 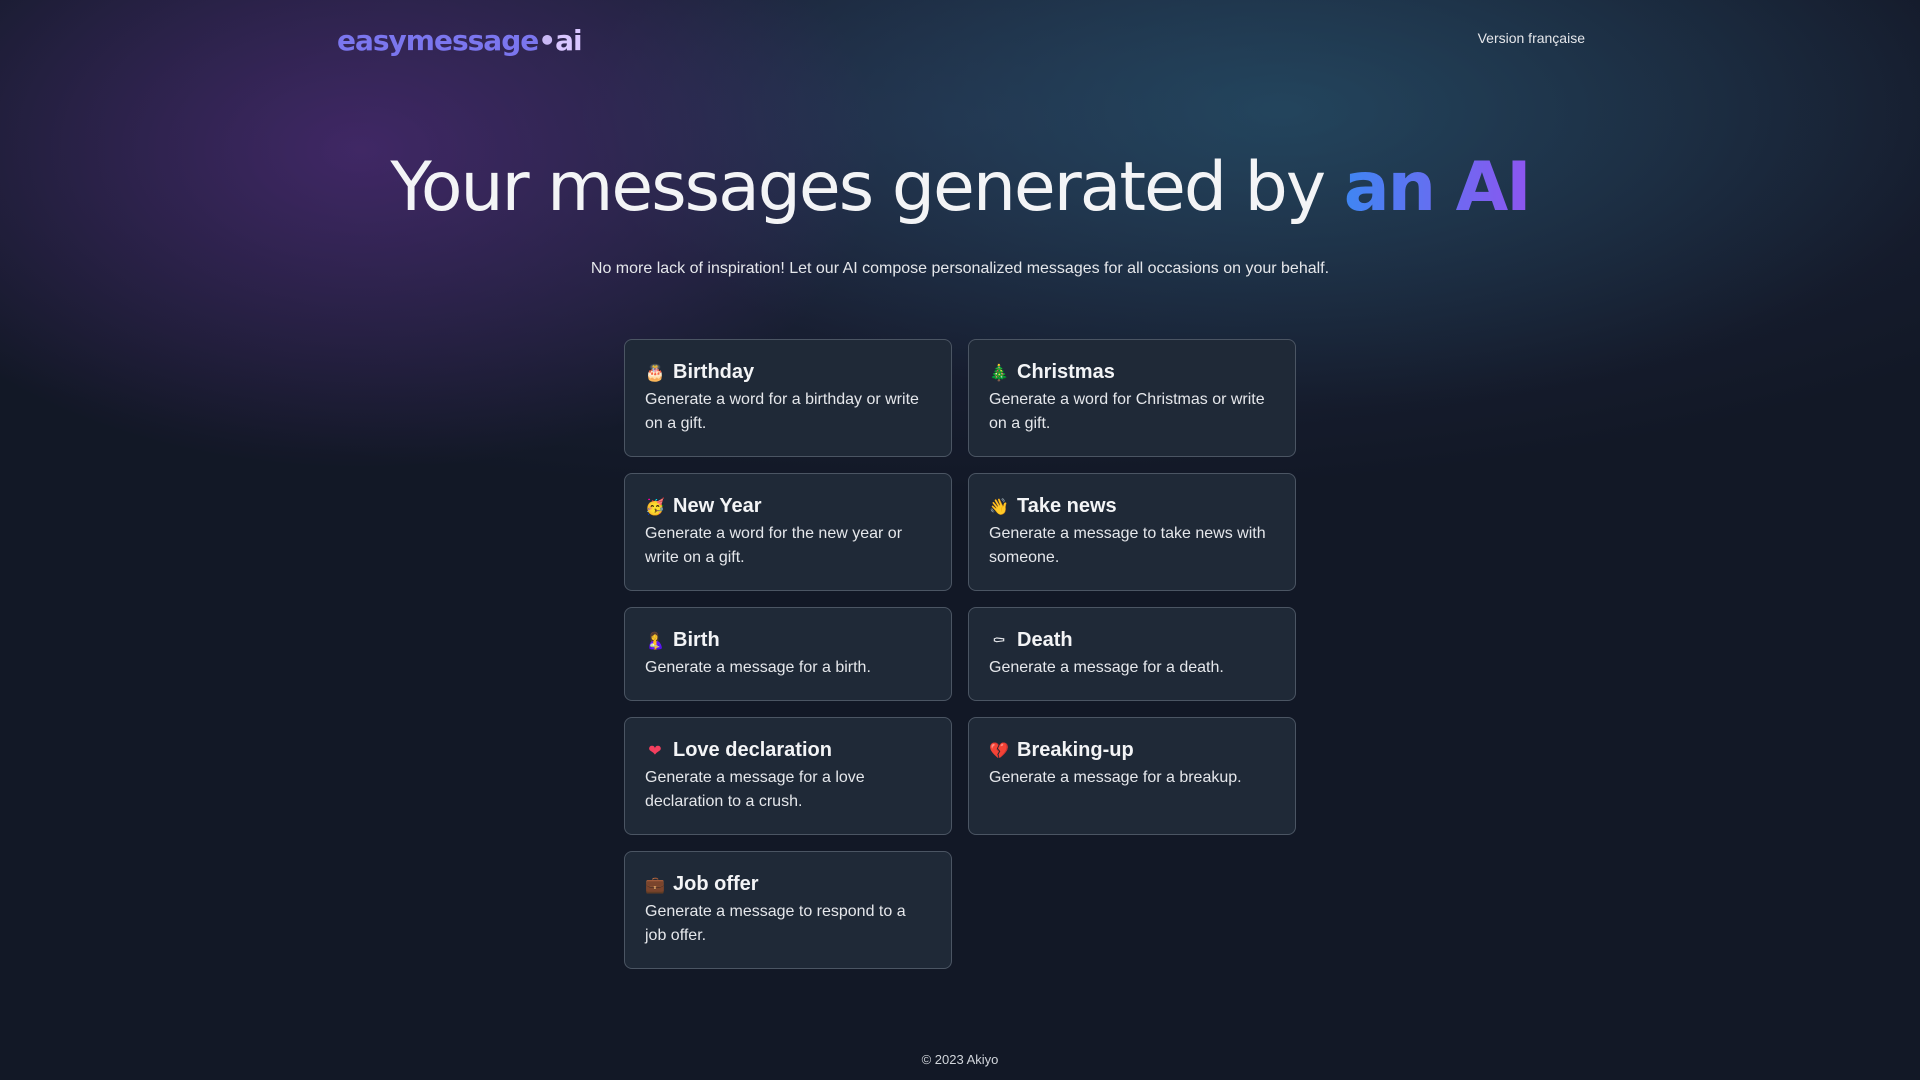 I want to click on baby-feeding-icon: 🤱, so click(x=655, y=640).